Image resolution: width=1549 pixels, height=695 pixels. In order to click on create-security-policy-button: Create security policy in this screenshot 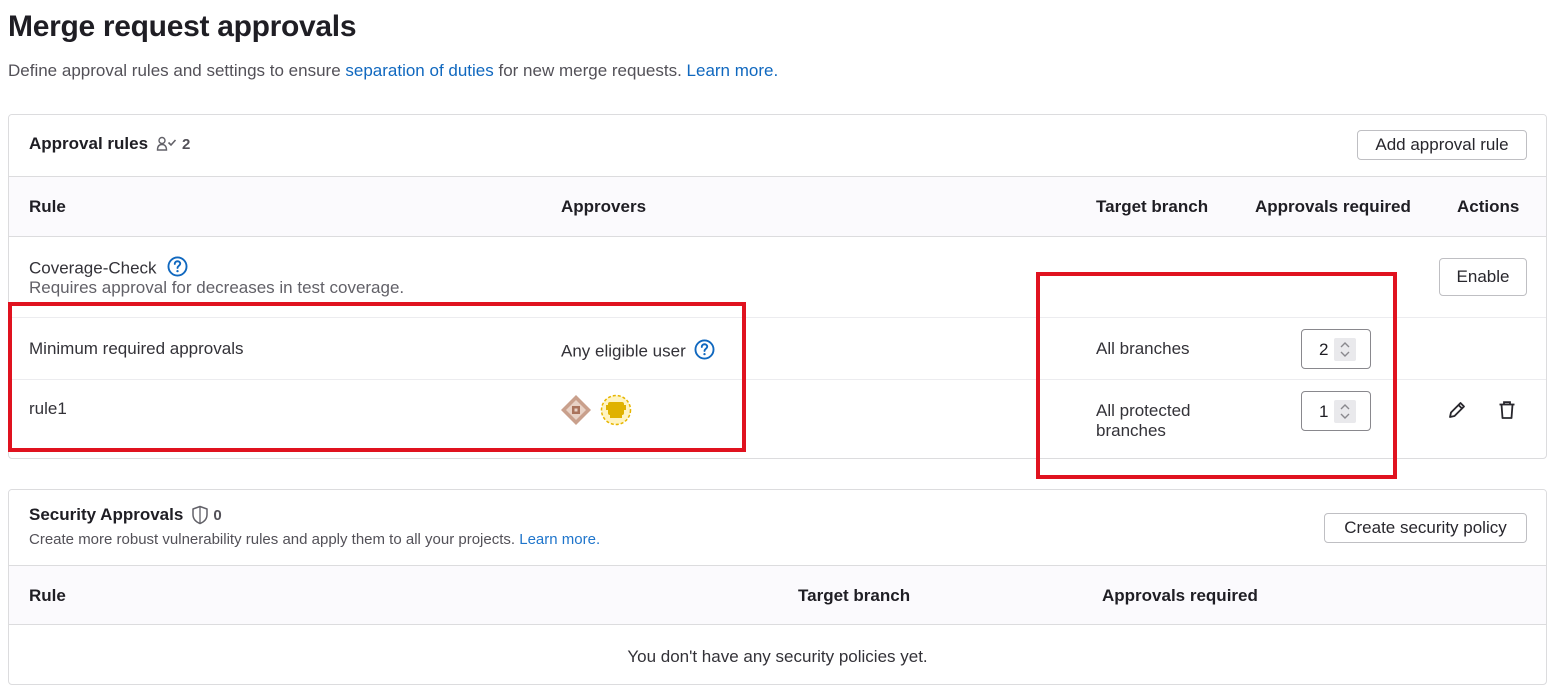, I will do `click(1425, 528)`.